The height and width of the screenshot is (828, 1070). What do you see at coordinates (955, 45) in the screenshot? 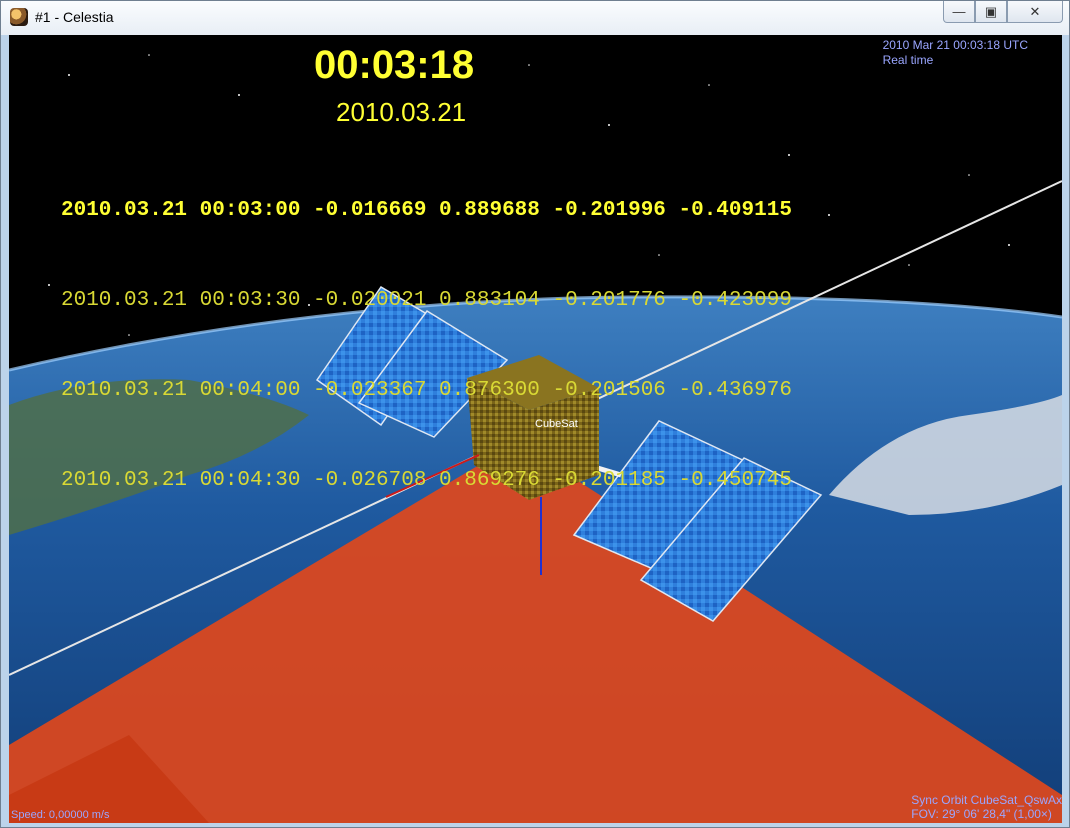
I see `hud-datetime: 2010 Mar 21 00:03:18 UTC` at bounding box center [955, 45].